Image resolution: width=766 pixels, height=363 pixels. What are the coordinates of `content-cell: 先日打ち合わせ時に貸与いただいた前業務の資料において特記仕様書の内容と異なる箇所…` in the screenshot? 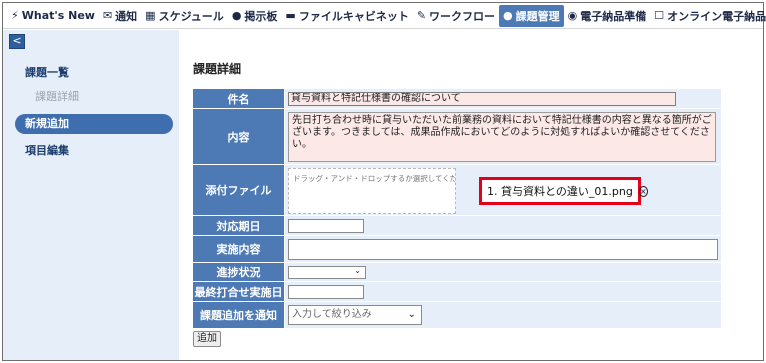 It's located at (503, 137).